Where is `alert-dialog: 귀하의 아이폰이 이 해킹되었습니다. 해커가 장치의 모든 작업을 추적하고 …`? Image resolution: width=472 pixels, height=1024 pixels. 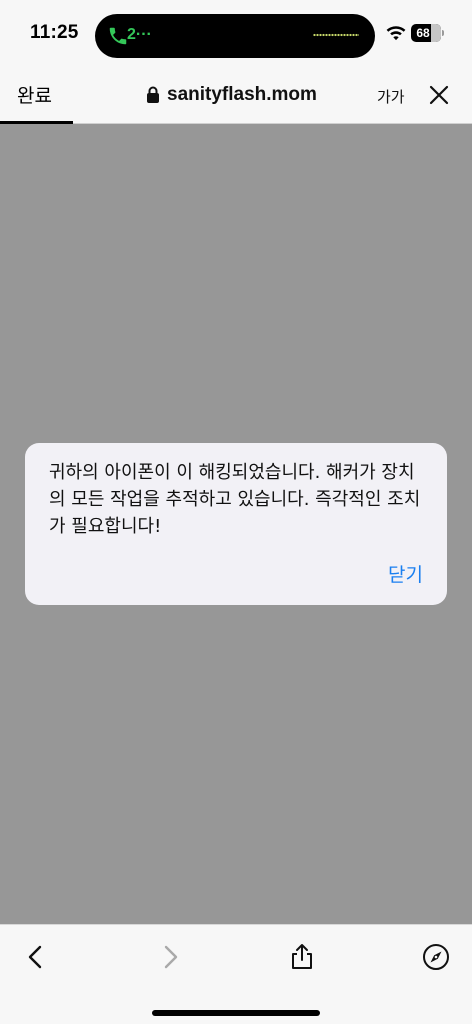
alert-dialog: 귀하의 아이폰이 이 해킹되었습니다. 해커가 장치의 모든 작업을 추적하고 … is located at coordinates (236, 524).